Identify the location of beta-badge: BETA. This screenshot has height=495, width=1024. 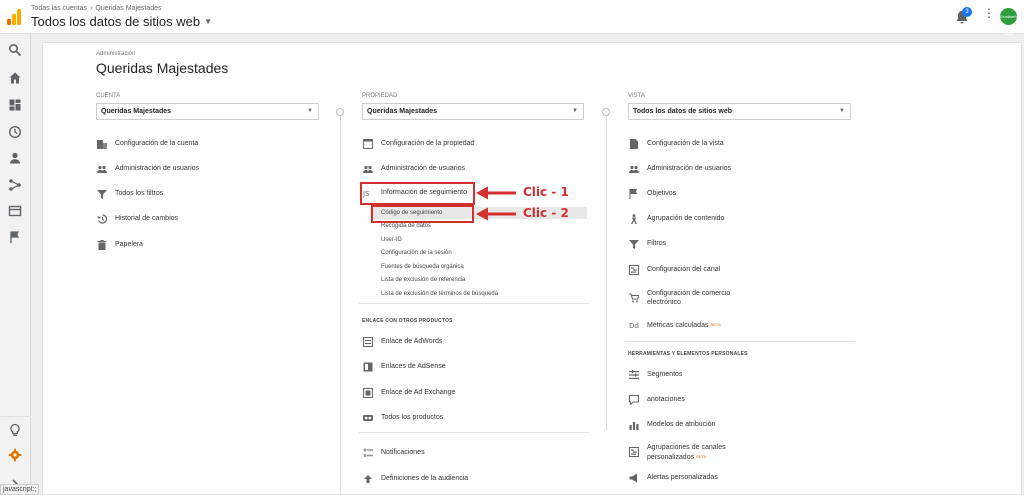
(715, 324).